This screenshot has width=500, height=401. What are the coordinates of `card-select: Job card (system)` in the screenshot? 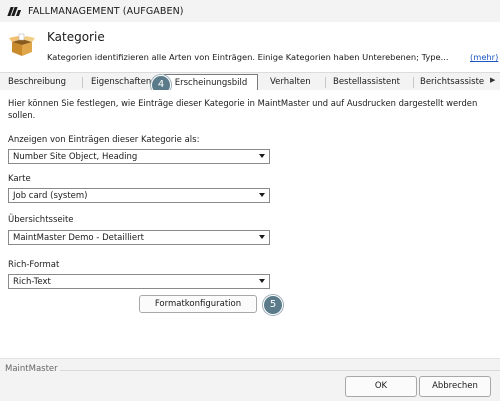 It's located at (139, 195).